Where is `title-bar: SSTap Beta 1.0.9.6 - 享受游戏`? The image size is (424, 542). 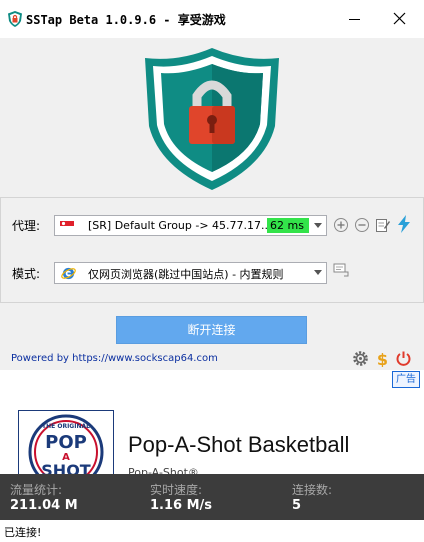 title-bar: SSTap Beta 1.0.9.6 - 享受游戏 is located at coordinates (212, 19).